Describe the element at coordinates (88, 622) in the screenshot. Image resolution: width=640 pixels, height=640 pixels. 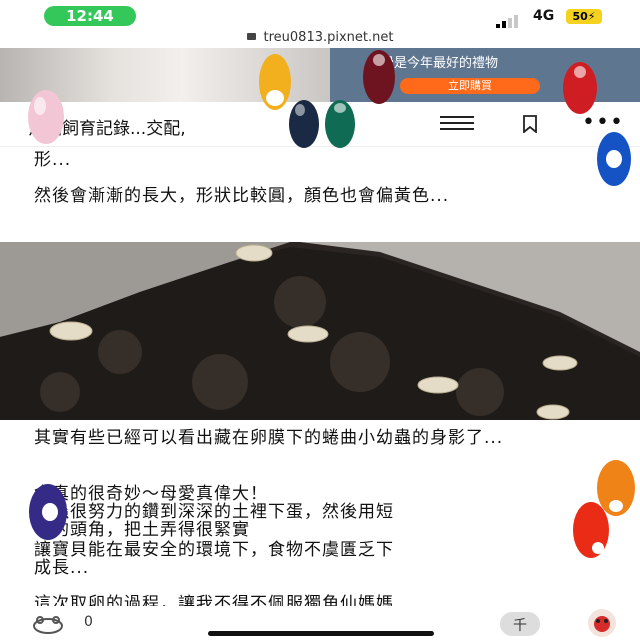
I see `like-count: 0` at that location.